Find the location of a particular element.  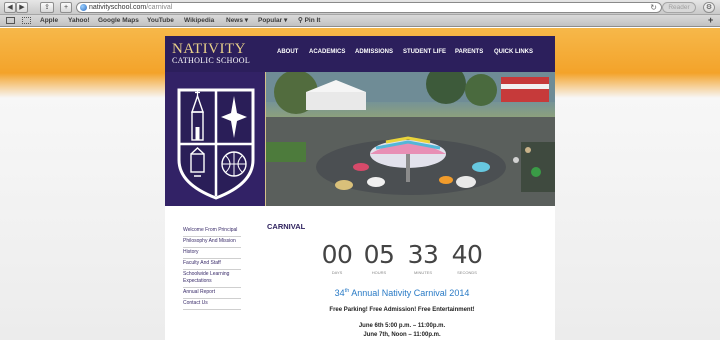

countdown-minutes-label: MINUTES is located at coordinates (423, 272).